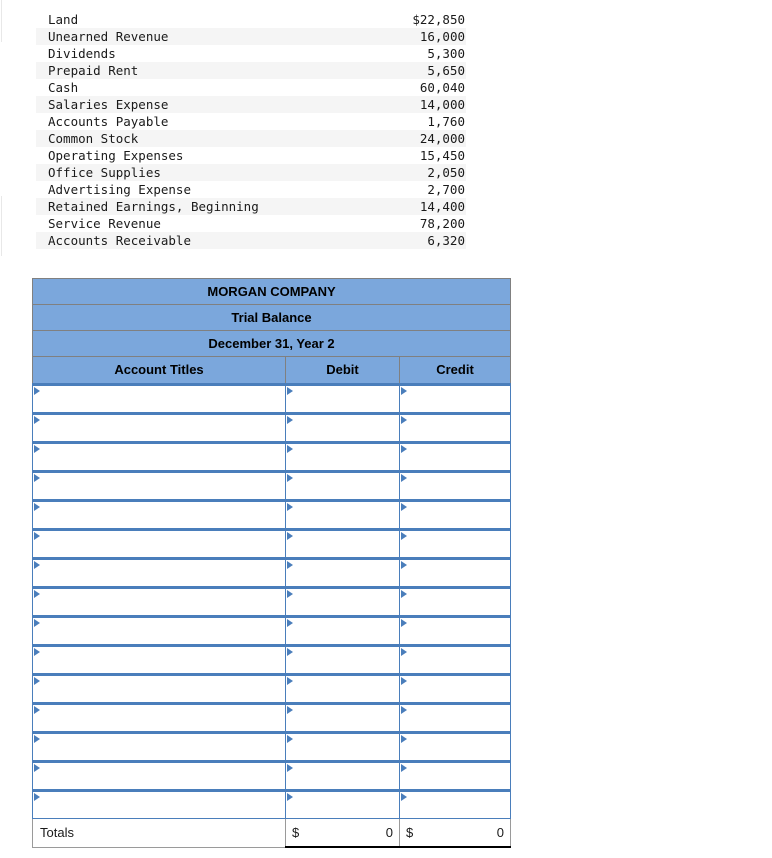 The width and height of the screenshot is (772, 858). I want to click on left-edge-artifact-top, so click(1, 21).